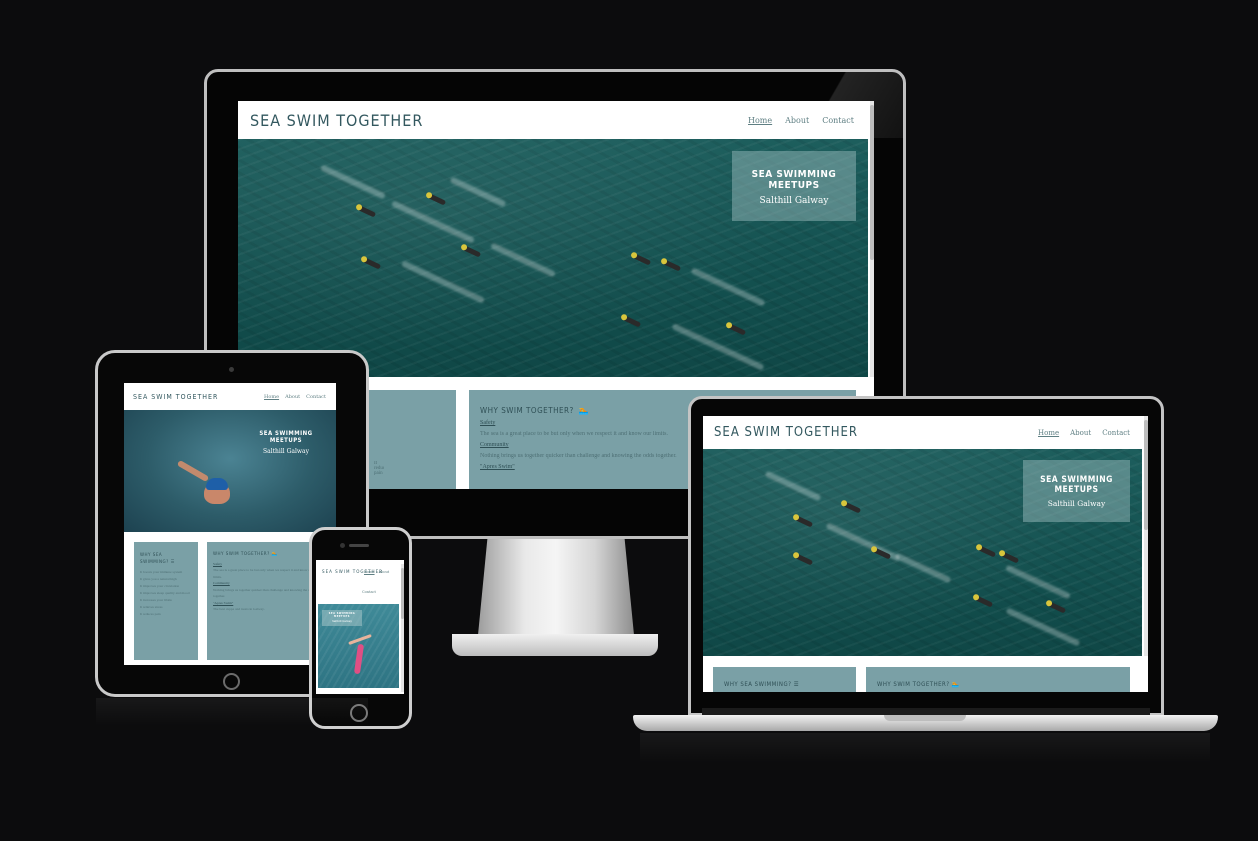  Describe the element at coordinates (217, 484) in the screenshot. I see `swim-cap` at that location.